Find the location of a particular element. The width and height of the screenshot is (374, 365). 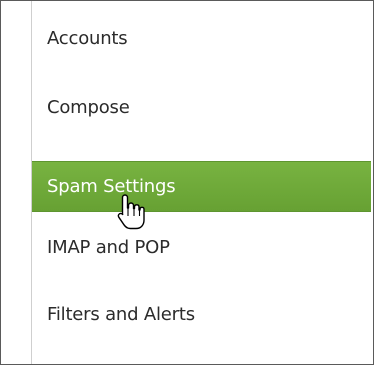

menu-item-label: Compose is located at coordinates (88, 107).